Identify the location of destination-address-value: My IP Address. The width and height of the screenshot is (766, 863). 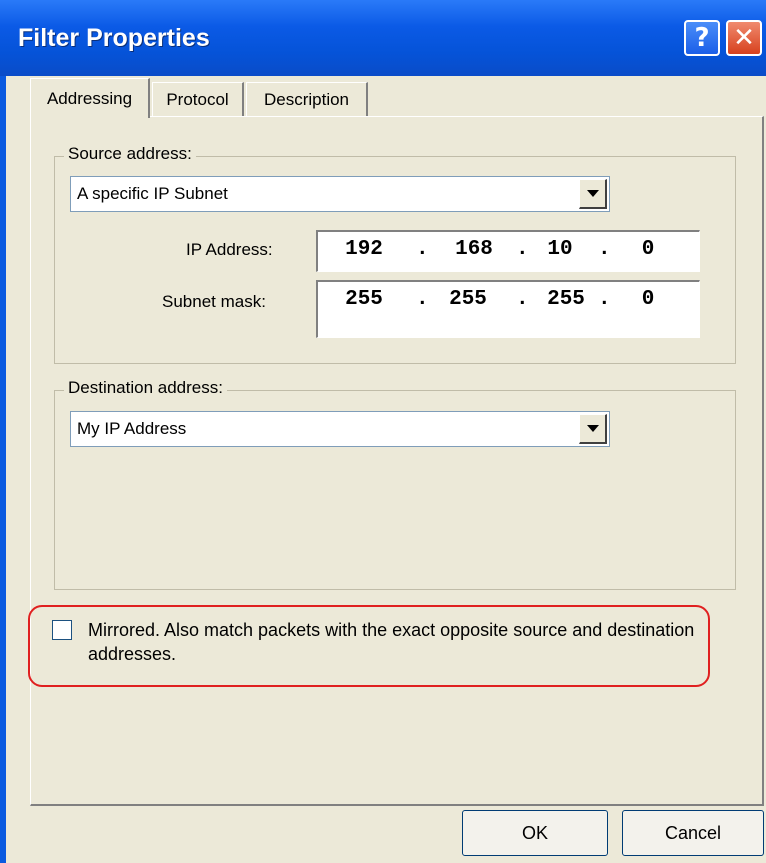
(132, 428).